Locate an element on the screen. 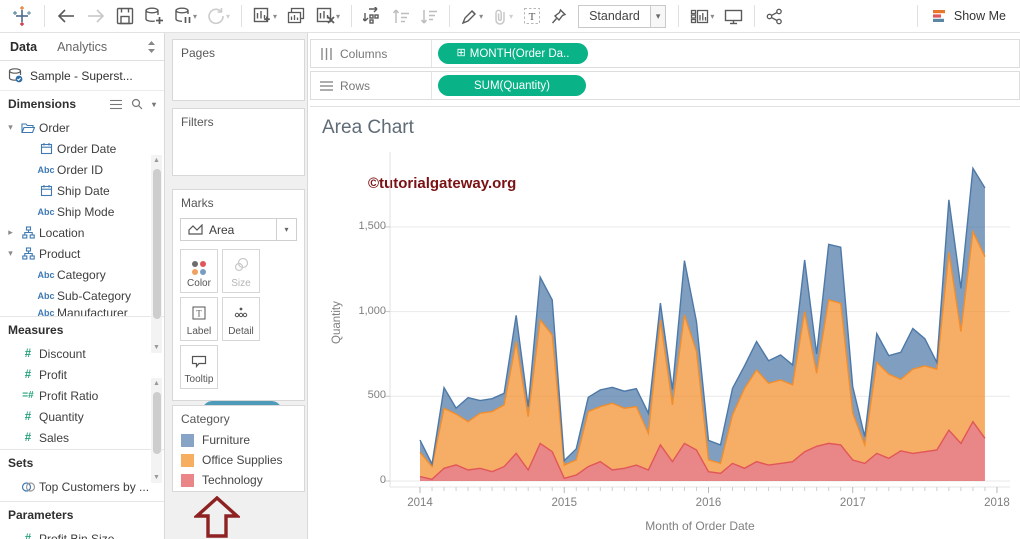 This screenshot has width=1020, height=539. presentation-mode-button is located at coordinates (733, 16).